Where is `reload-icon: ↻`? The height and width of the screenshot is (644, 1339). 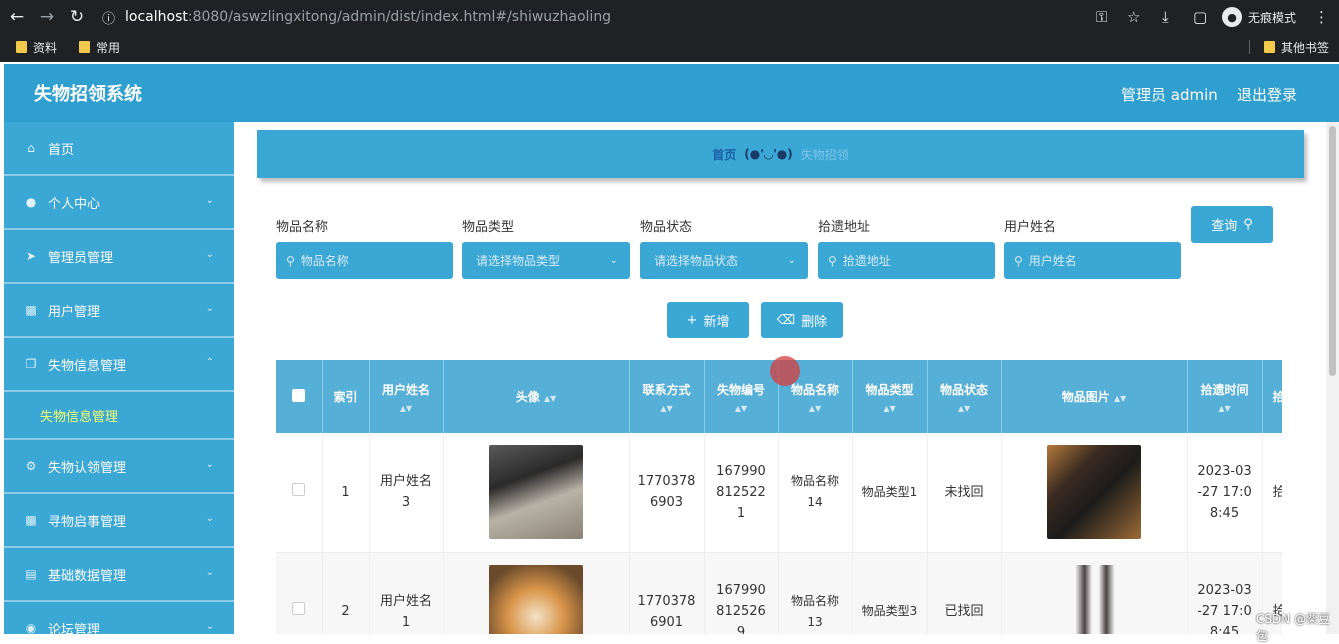 reload-icon: ↻ is located at coordinates (77, 17).